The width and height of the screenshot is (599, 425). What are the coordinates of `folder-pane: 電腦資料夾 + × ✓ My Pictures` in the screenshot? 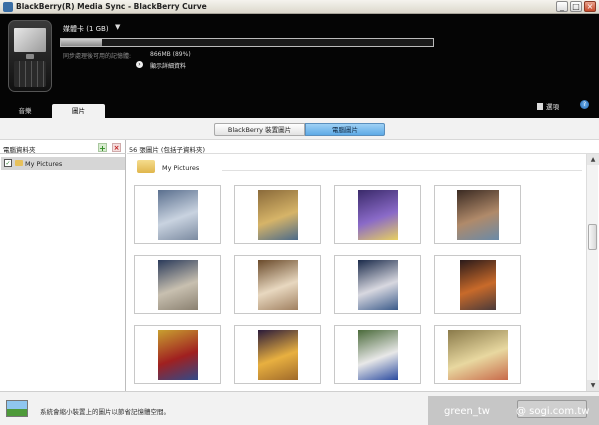 It's located at (63, 265).